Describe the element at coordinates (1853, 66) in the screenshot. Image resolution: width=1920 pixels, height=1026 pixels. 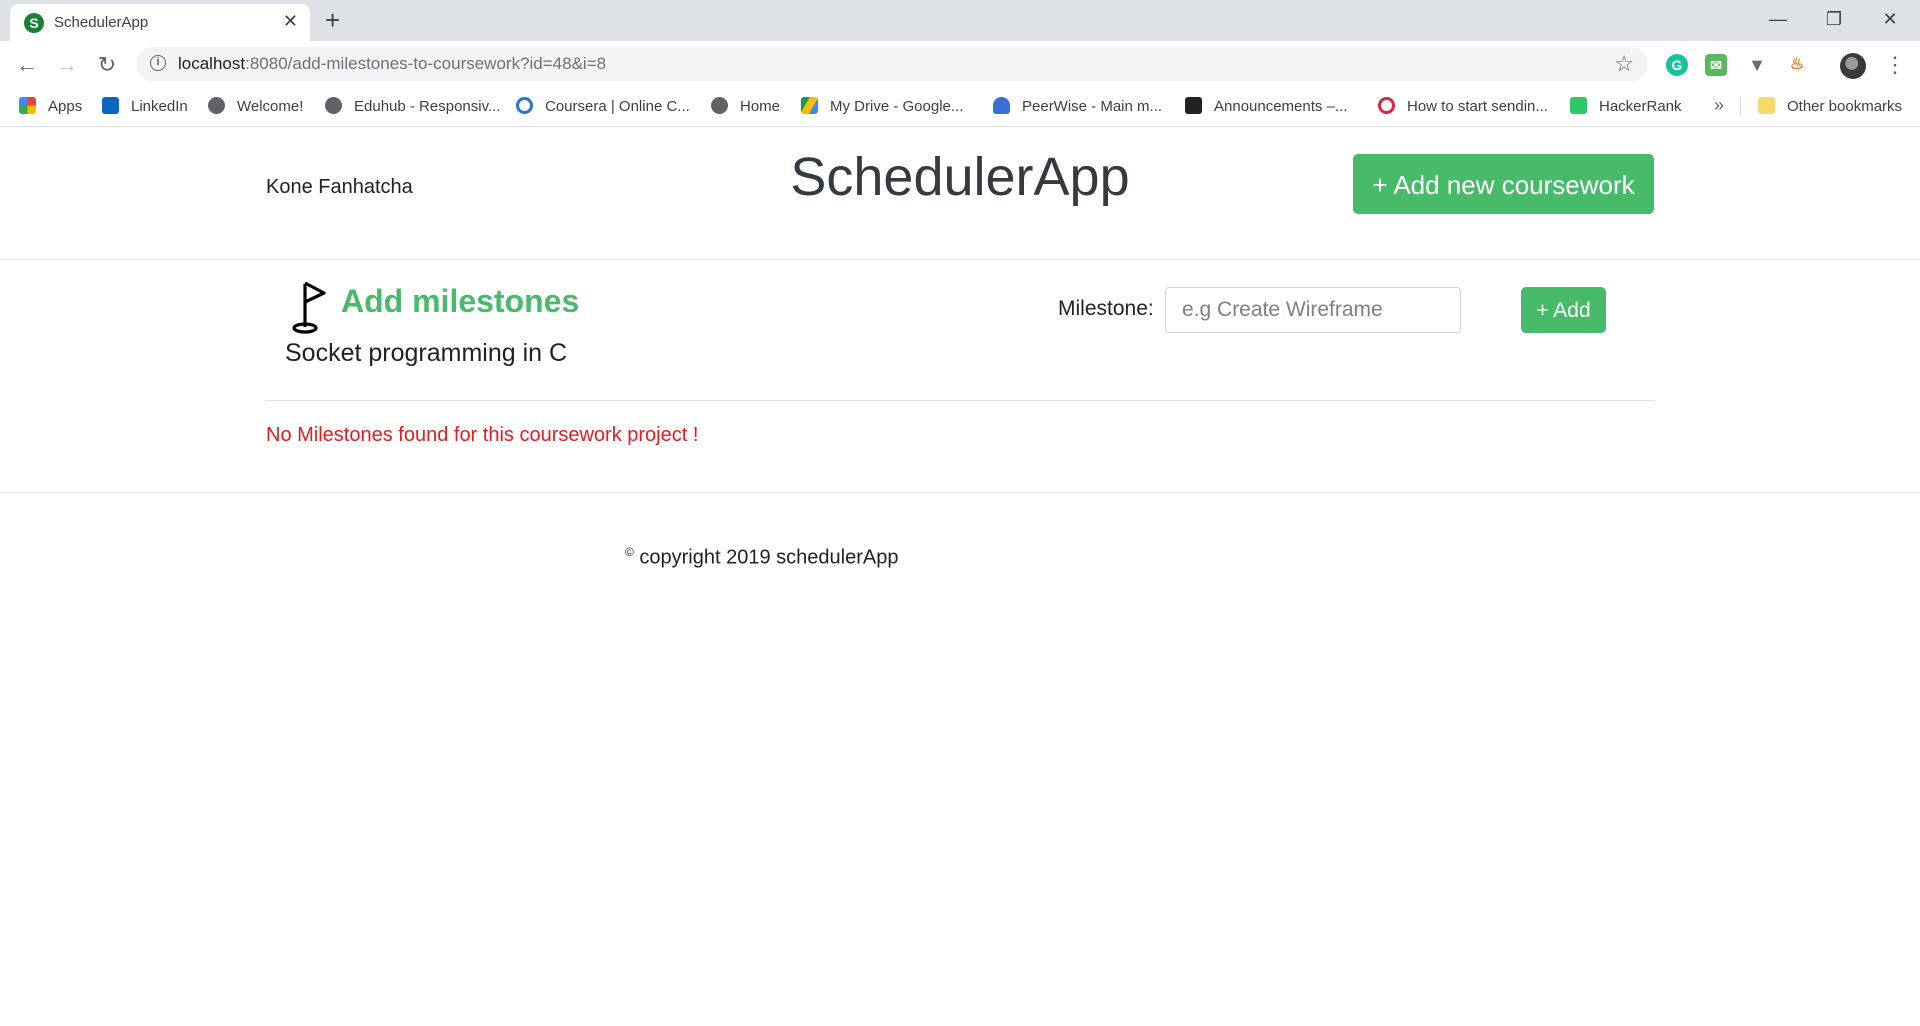
I see `profile-avatar` at that location.